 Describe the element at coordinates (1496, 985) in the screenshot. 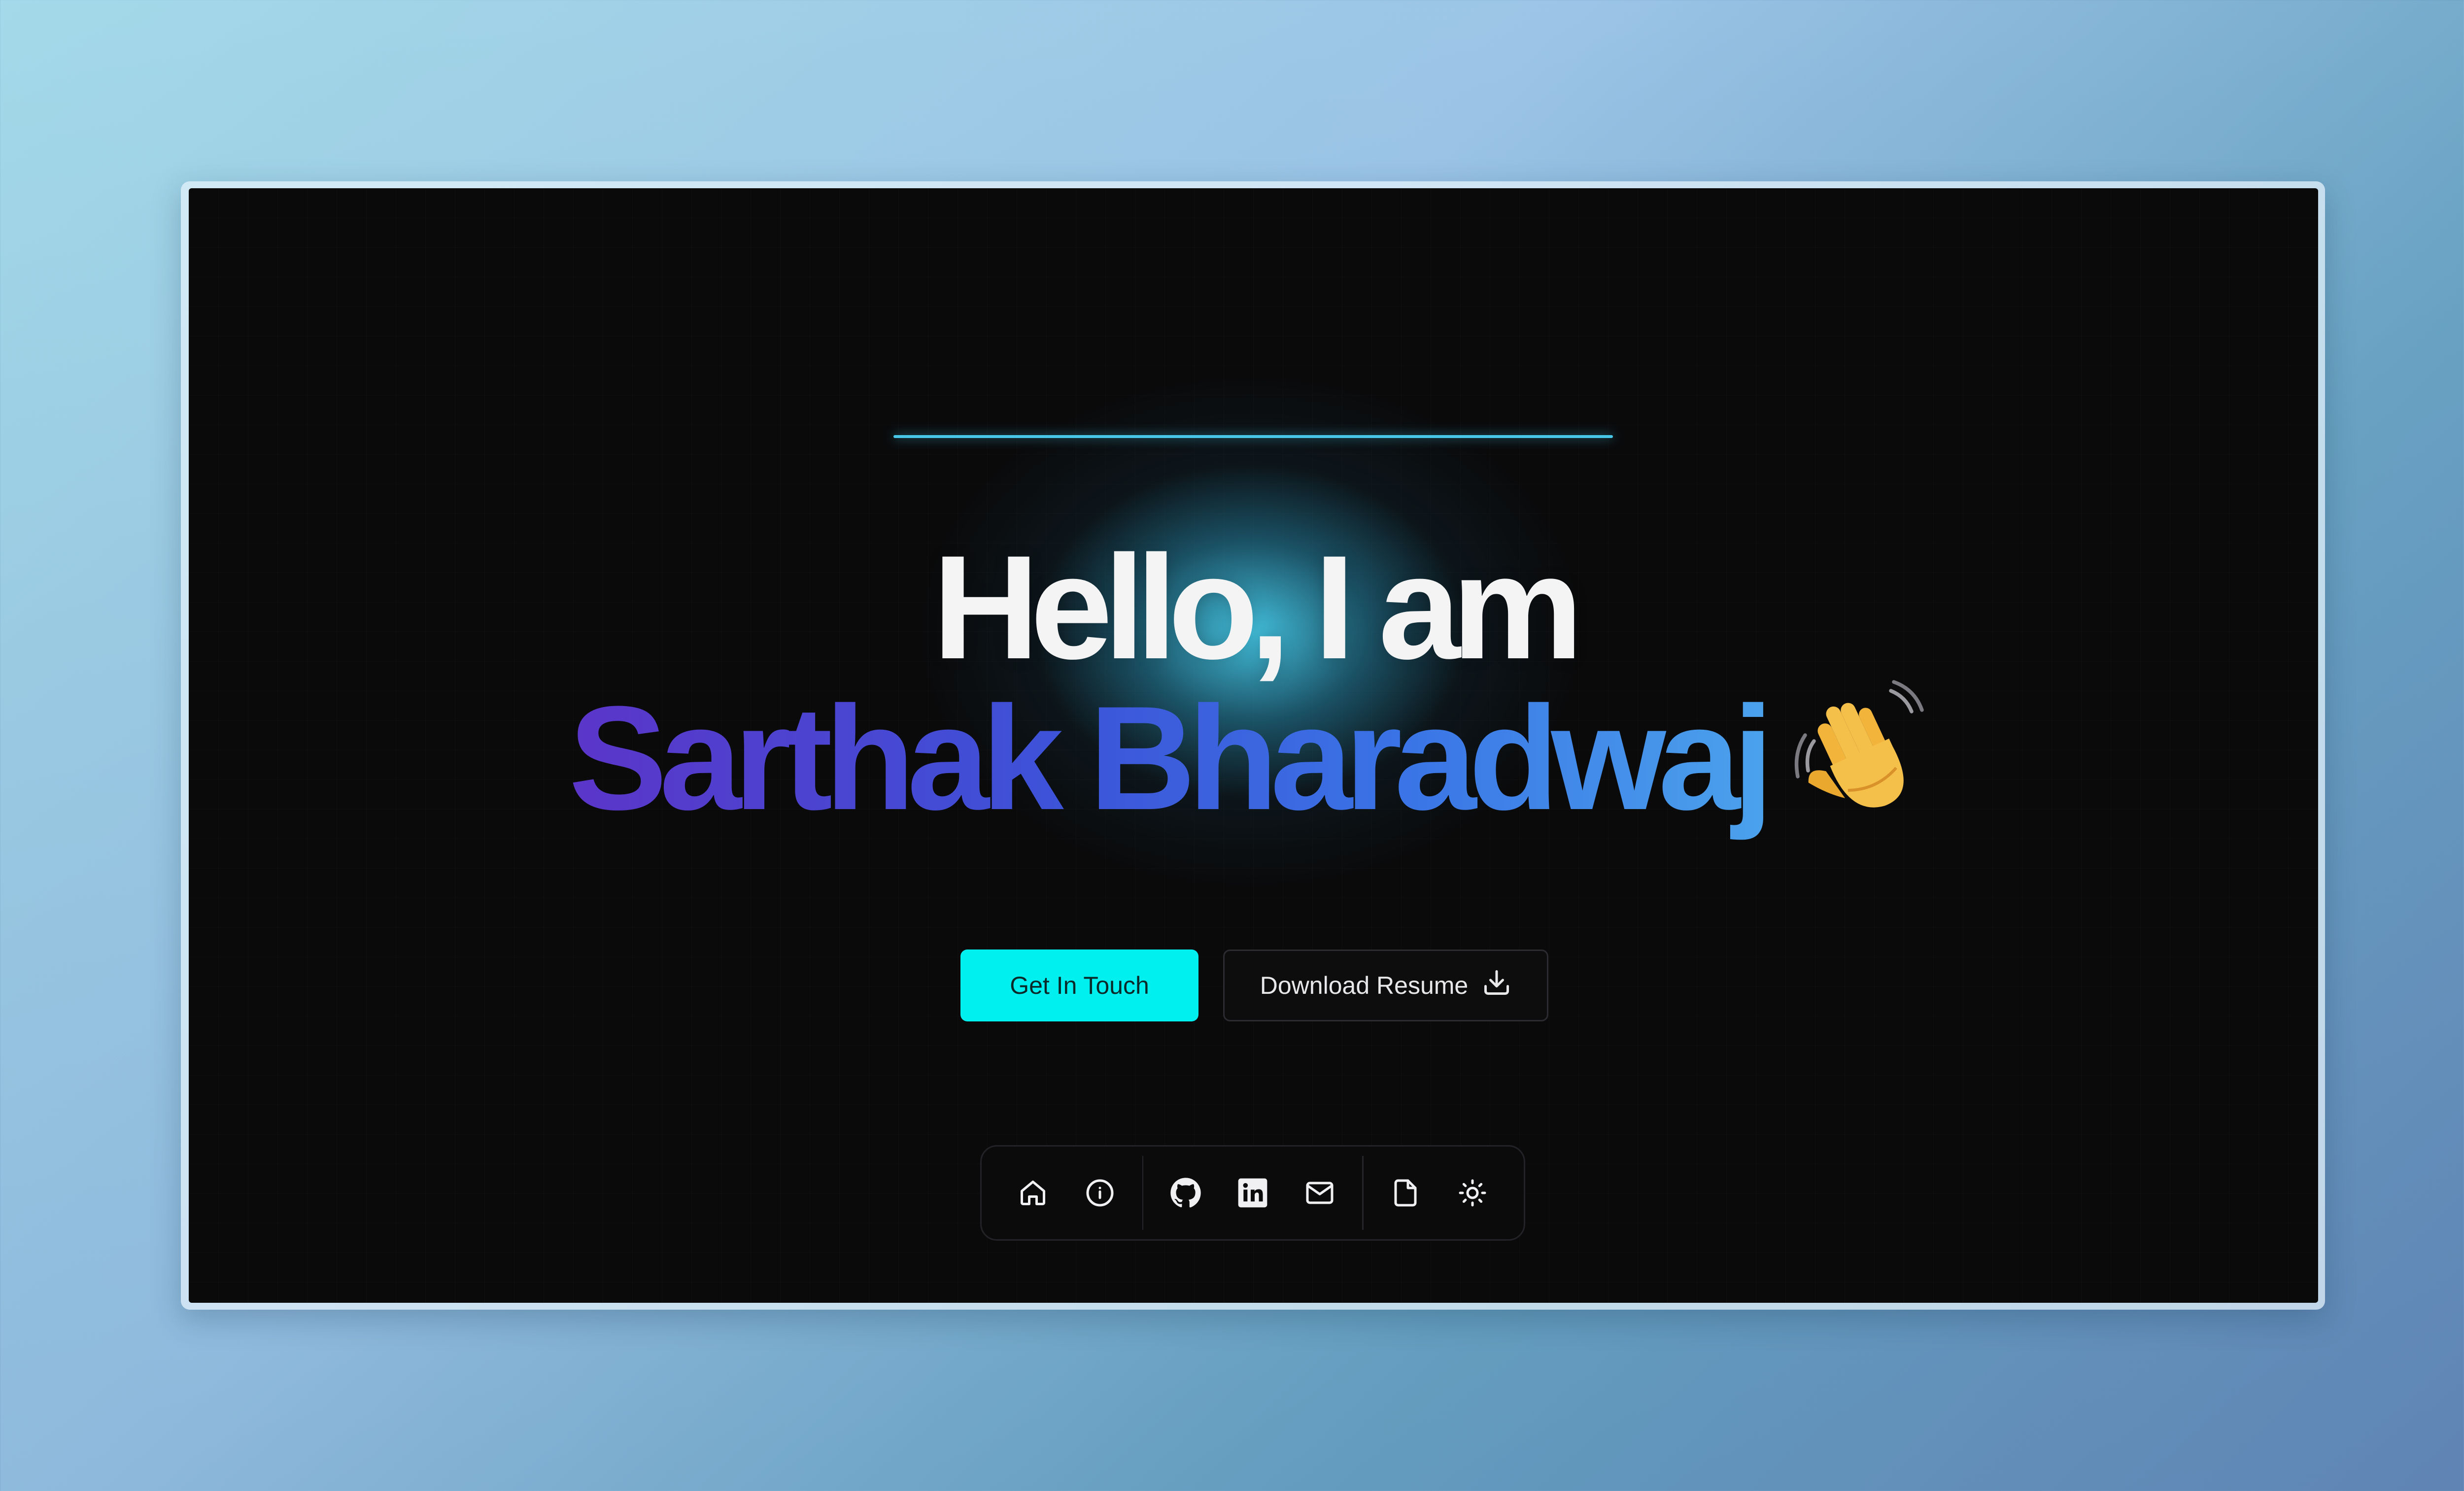

I see `download-icon` at that location.